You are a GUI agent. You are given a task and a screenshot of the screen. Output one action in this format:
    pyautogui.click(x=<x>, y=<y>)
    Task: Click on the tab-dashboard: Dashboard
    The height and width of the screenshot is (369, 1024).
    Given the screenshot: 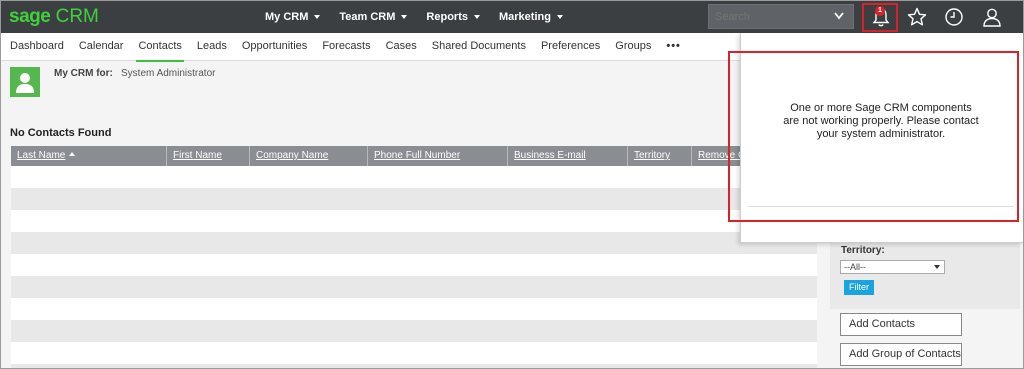 What is the action you would take?
    pyautogui.click(x=37, y=47)
    